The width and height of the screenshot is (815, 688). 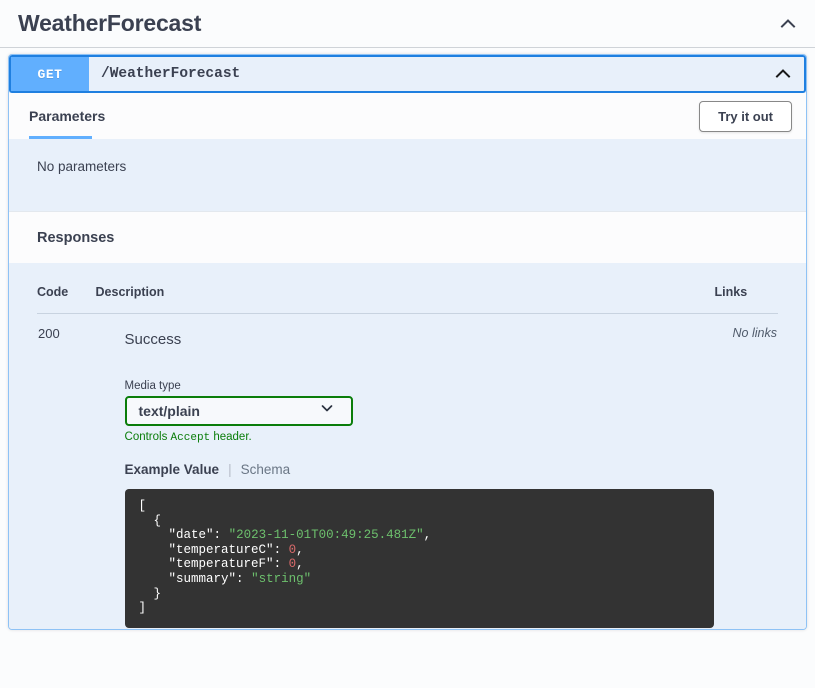 I want to click on parameters-tabbar: Parameters Try it out, so click(x=407, y=116).